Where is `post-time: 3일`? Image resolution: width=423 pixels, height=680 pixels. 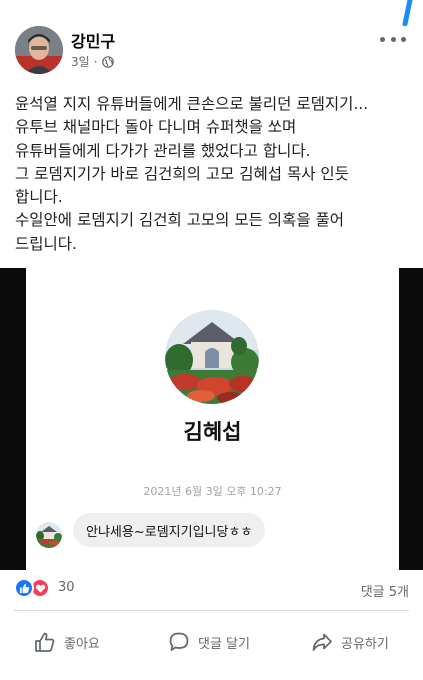
post-time: 3일 is located at coordinates (80, 61).